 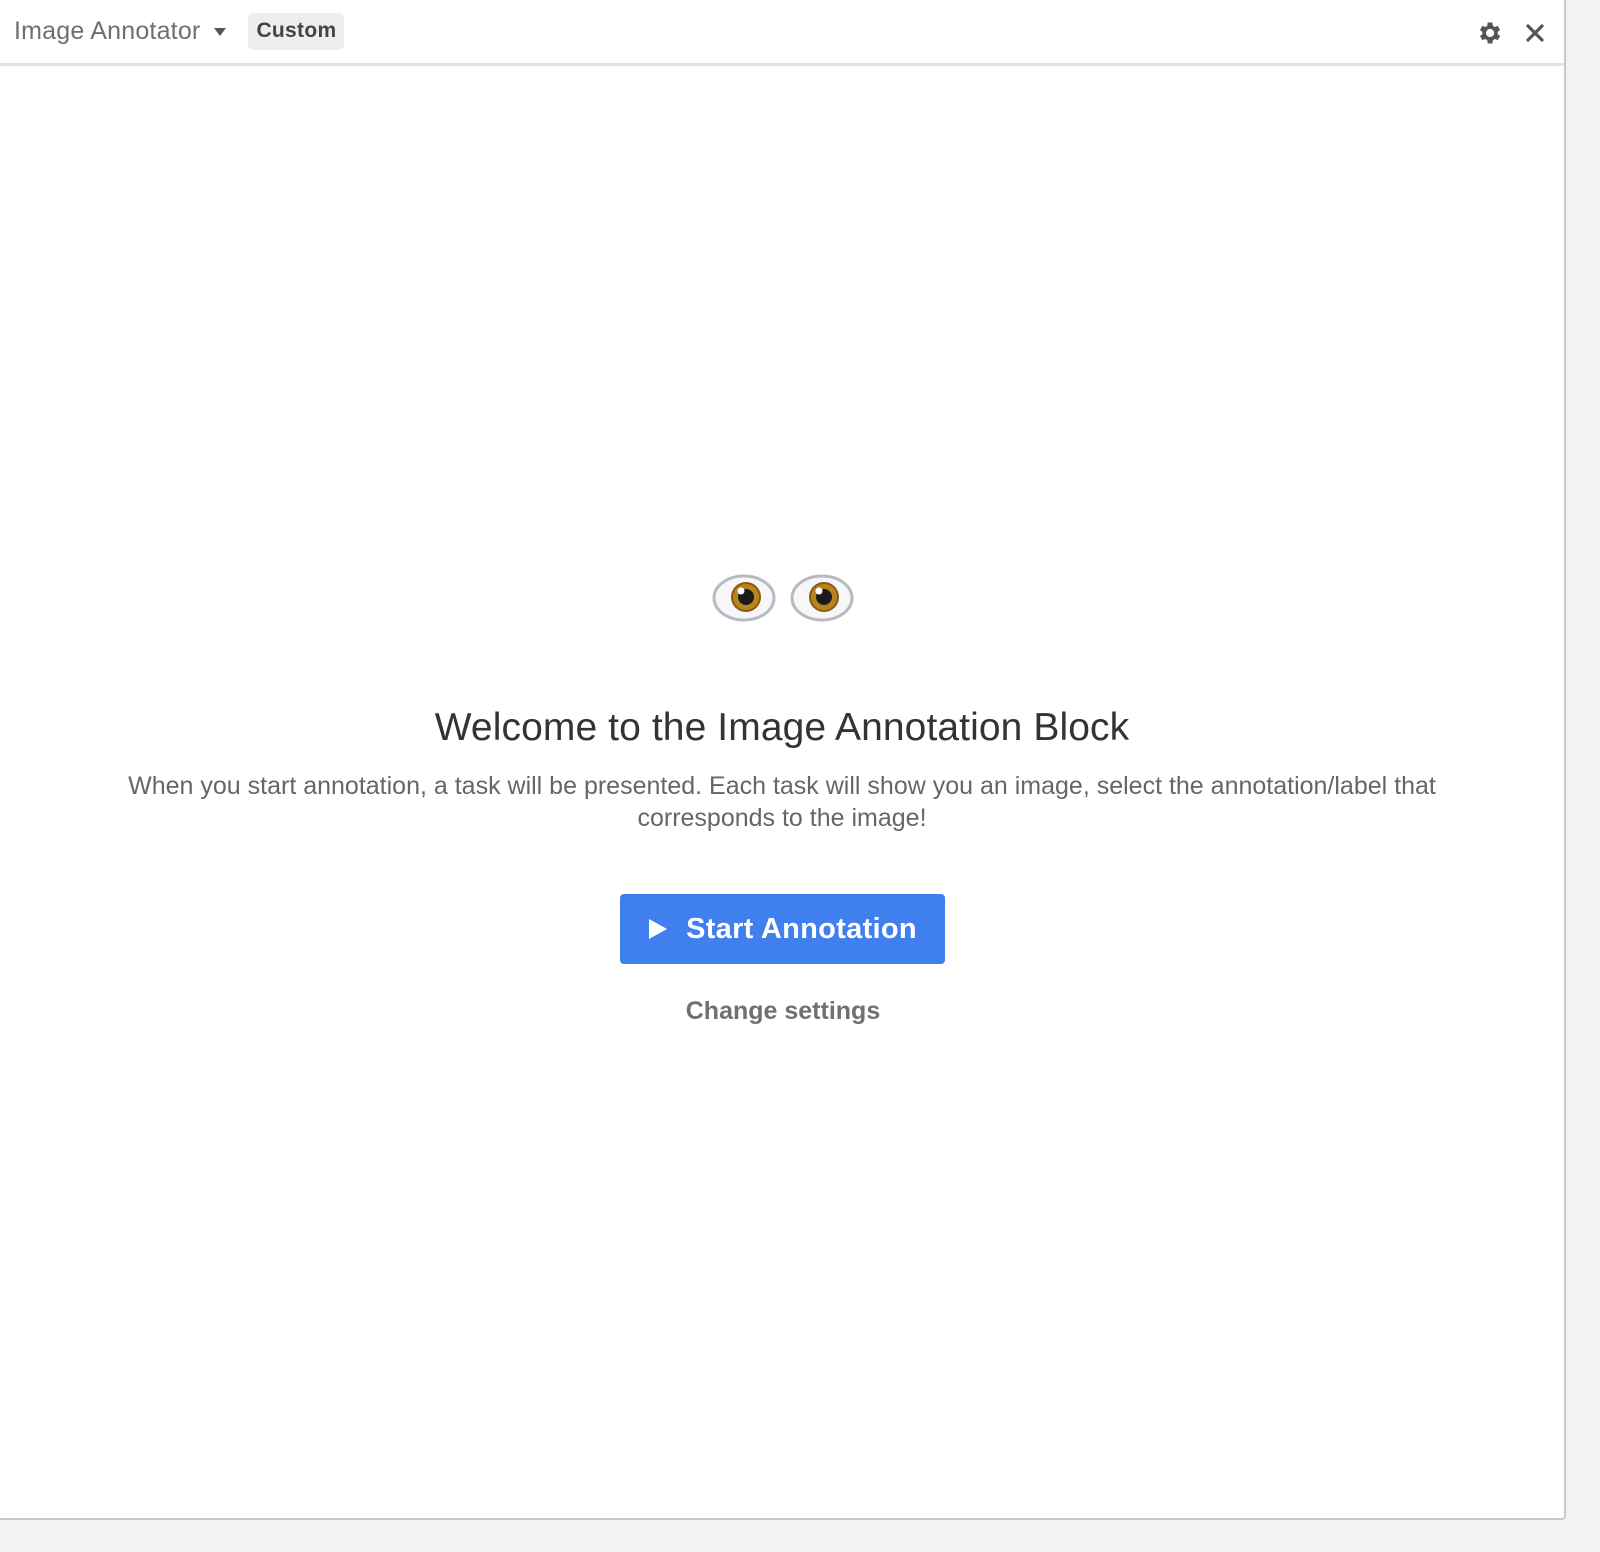 I want to click on custom-badge: Custom, so click(x=296, y=31).